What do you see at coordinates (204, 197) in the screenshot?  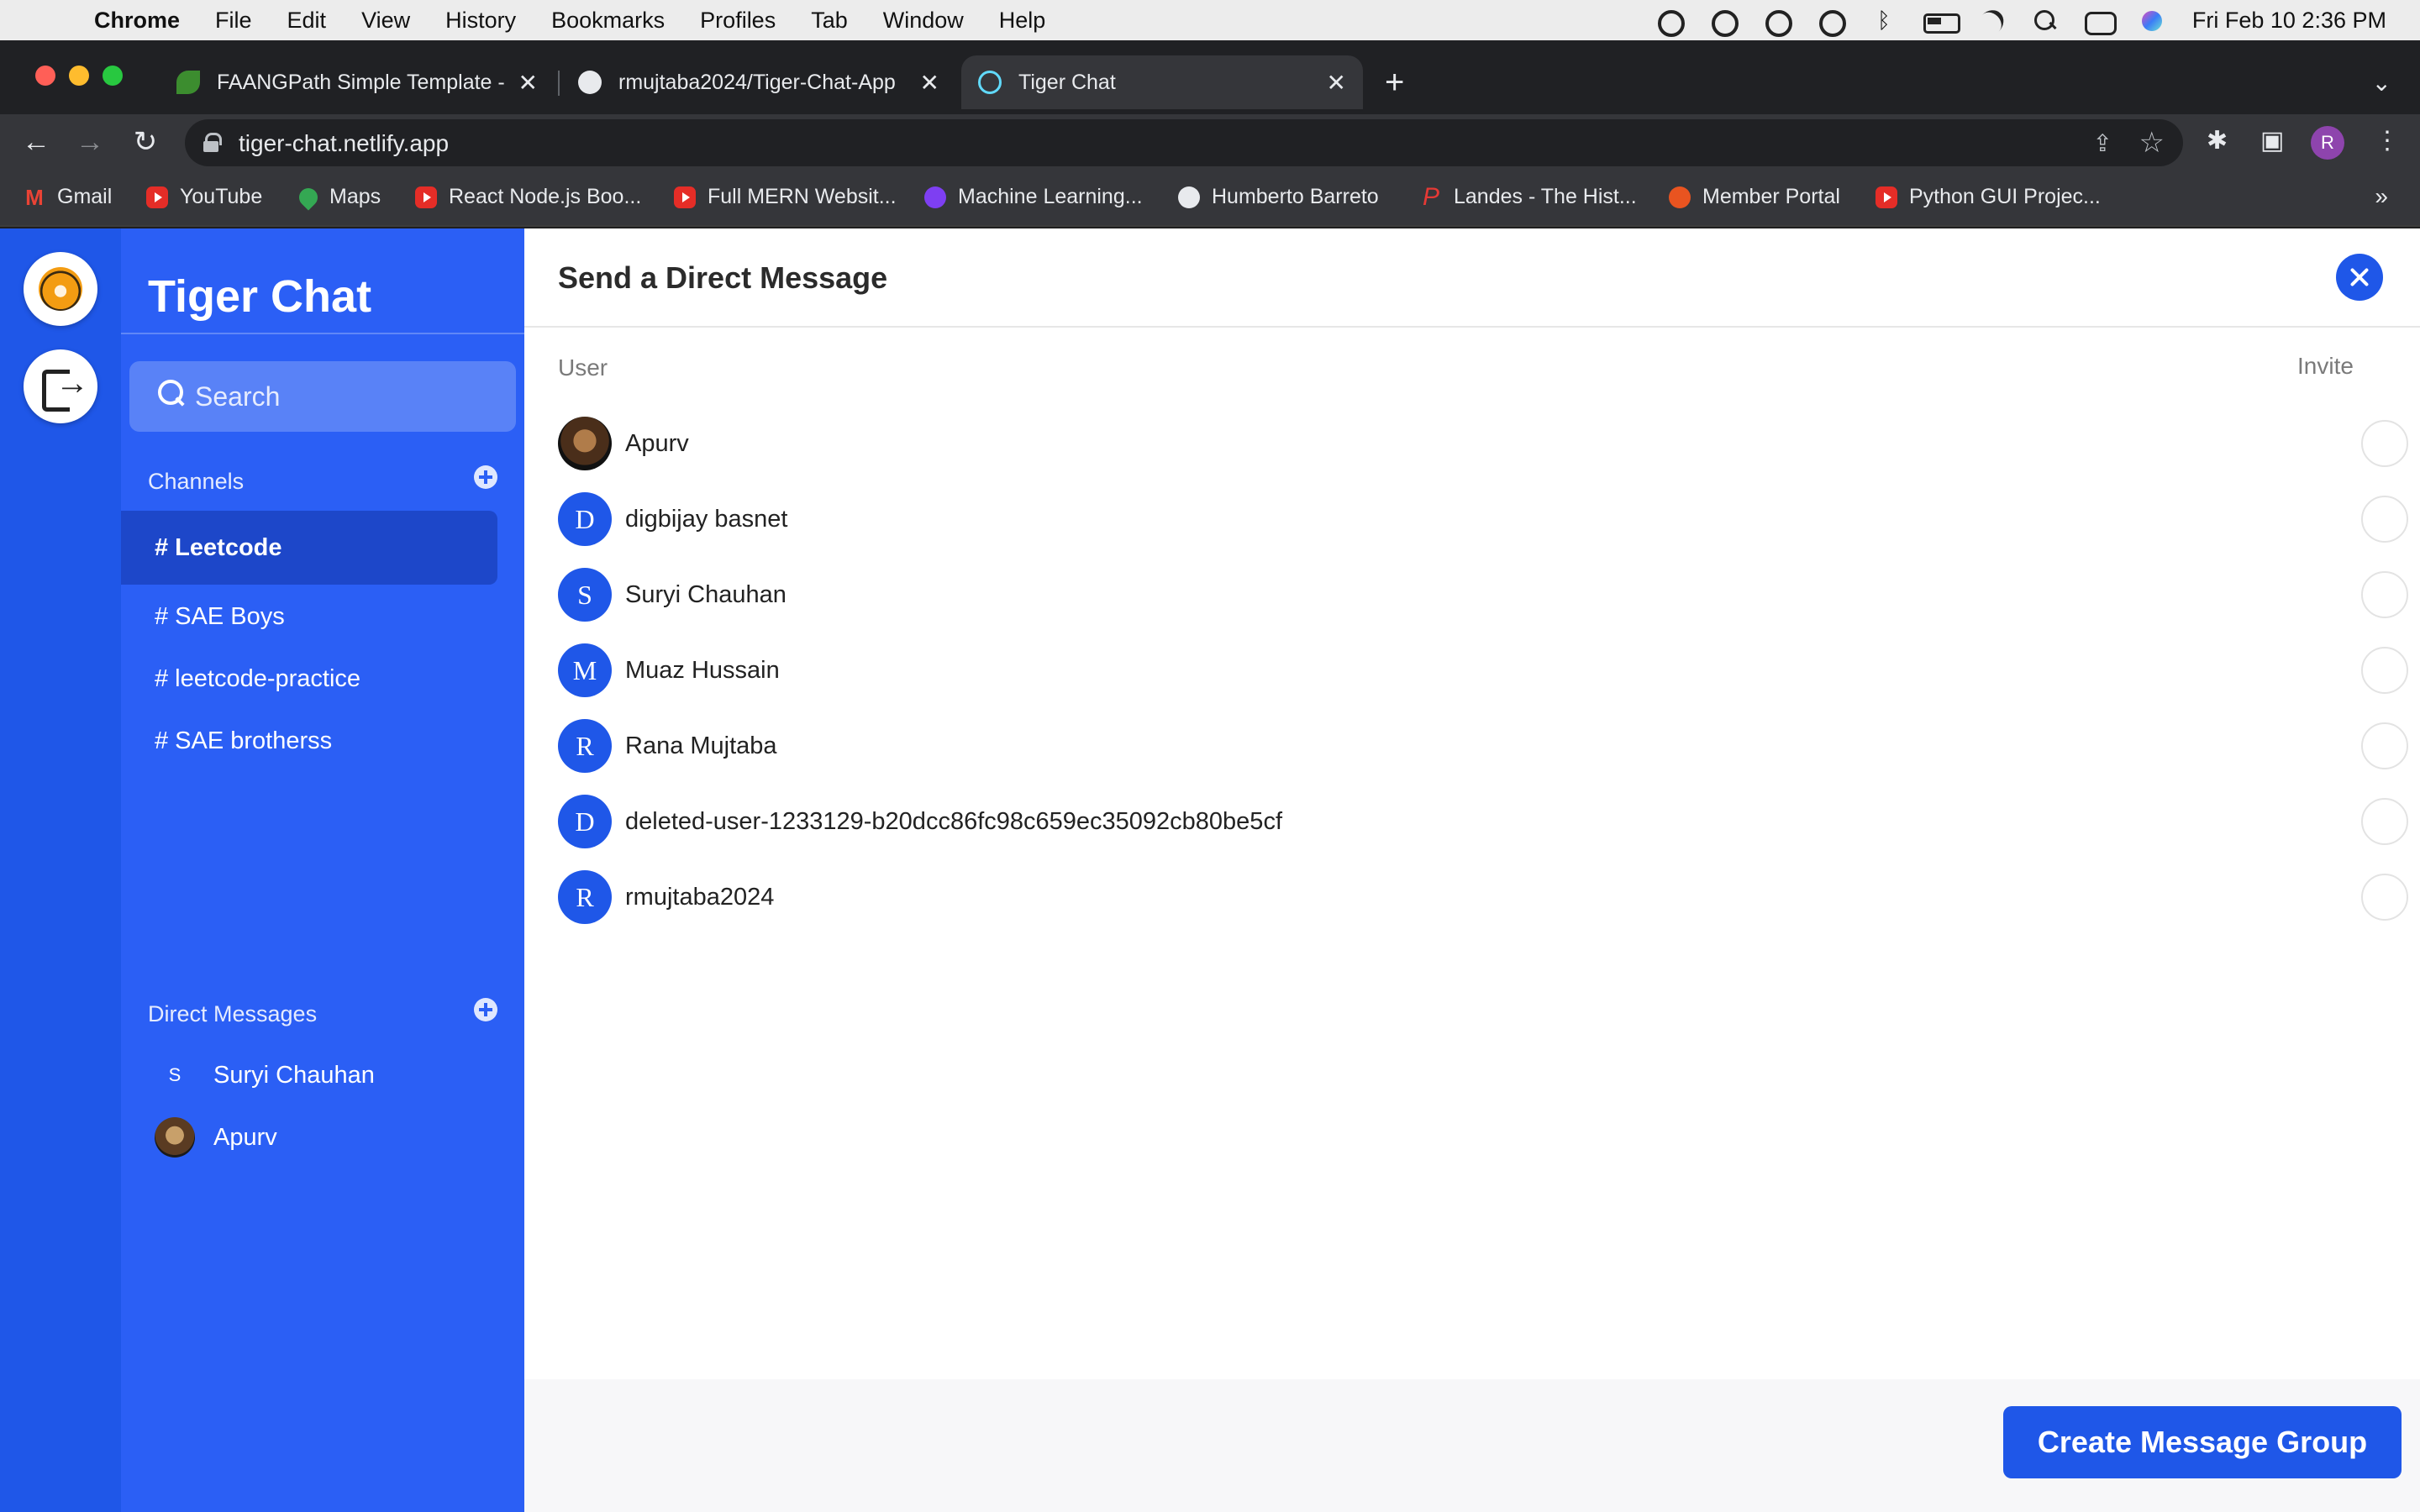 I see `bookmark-youtube: YouTube` at bounding box center [204, 197].